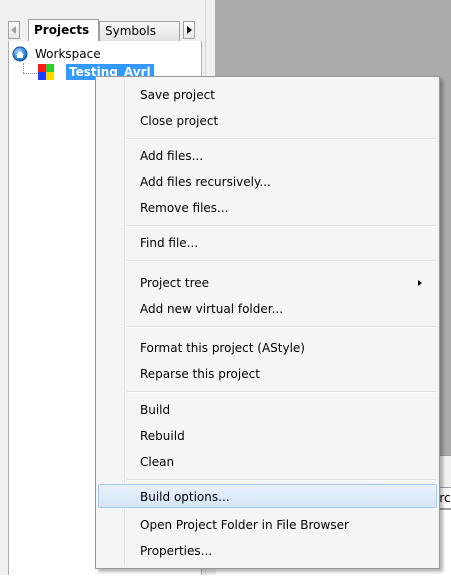 This screenshot has width=451, height=576. I want to click on menu-item-label: Save project, so click(177, 95).